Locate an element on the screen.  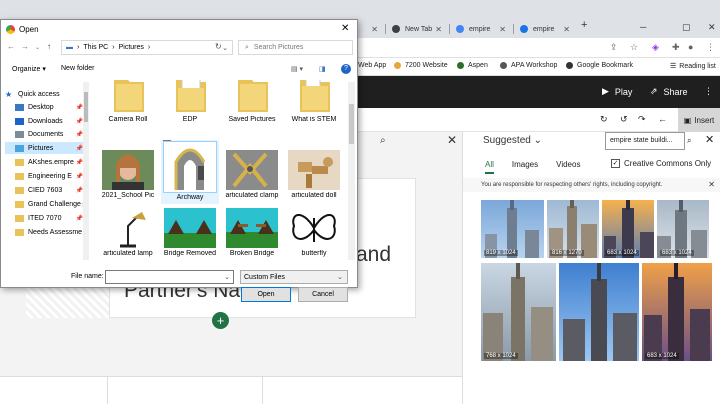
puzzle-icon: ✚ is located at coordinates (676, 47).